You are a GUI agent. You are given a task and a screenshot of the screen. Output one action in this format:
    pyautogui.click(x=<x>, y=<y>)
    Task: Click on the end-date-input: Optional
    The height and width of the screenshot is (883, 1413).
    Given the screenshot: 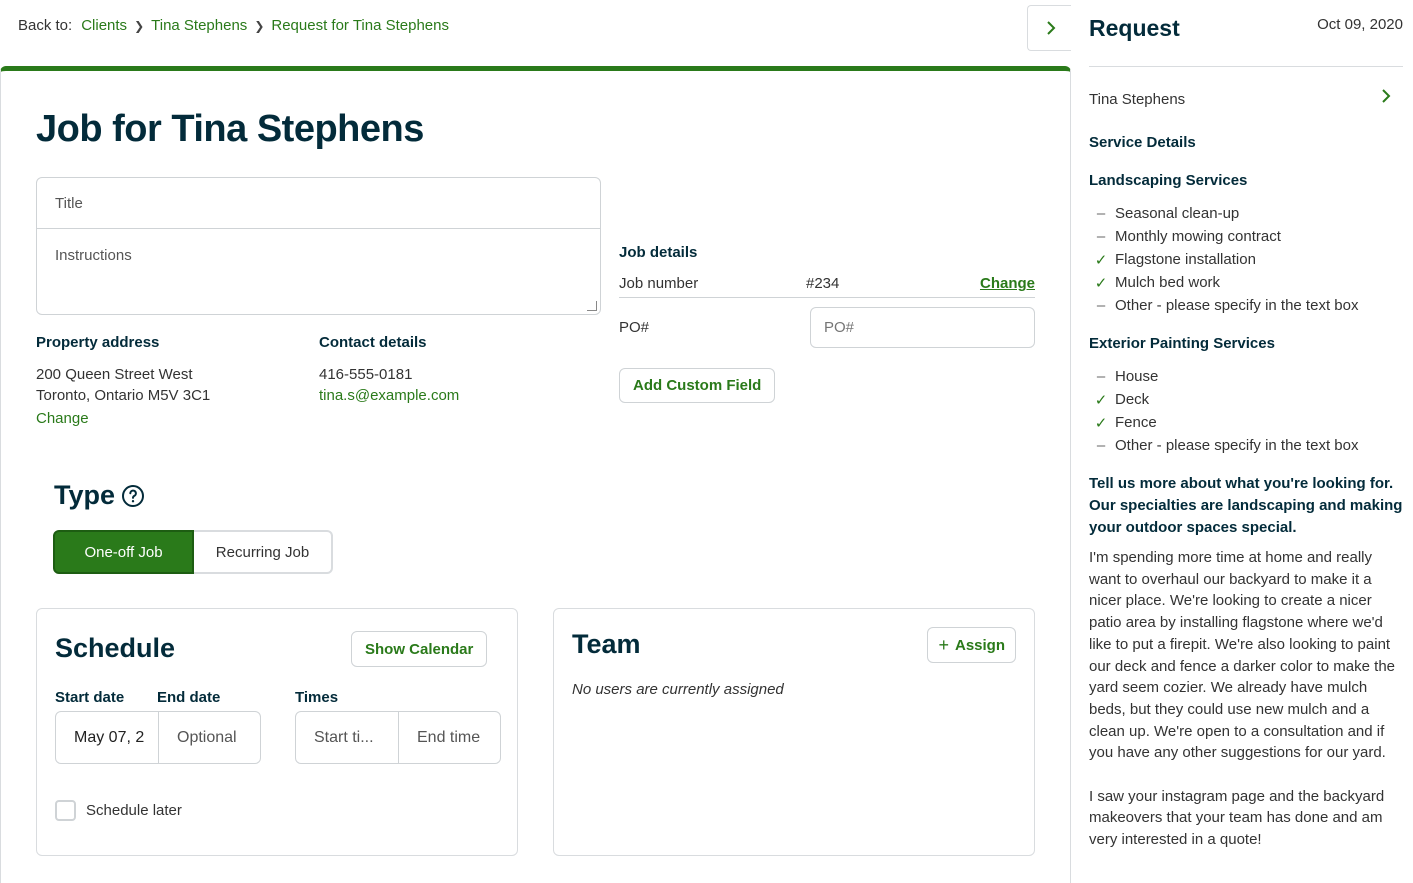 What is the action you would take?
    pyautogui.click(x=209, y=737)
    